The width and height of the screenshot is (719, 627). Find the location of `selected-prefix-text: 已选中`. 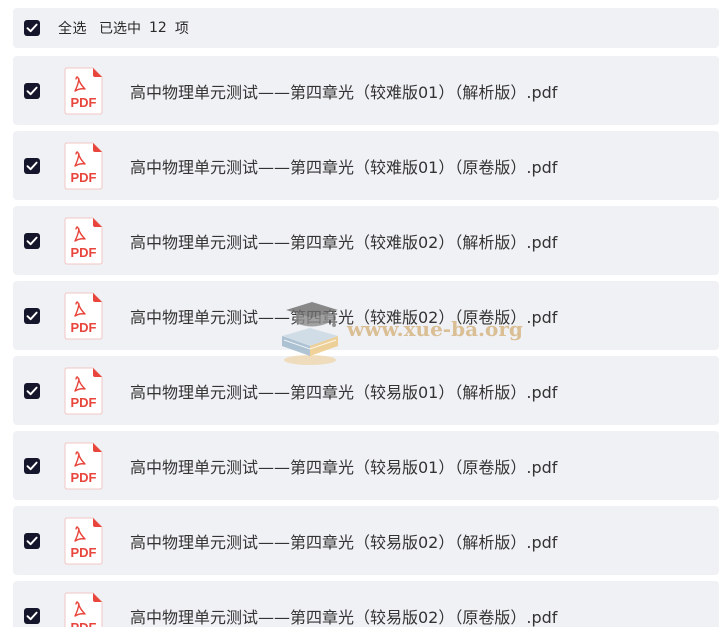

selected-prefix-text: 已选中 is located at coordinates (120, 29).